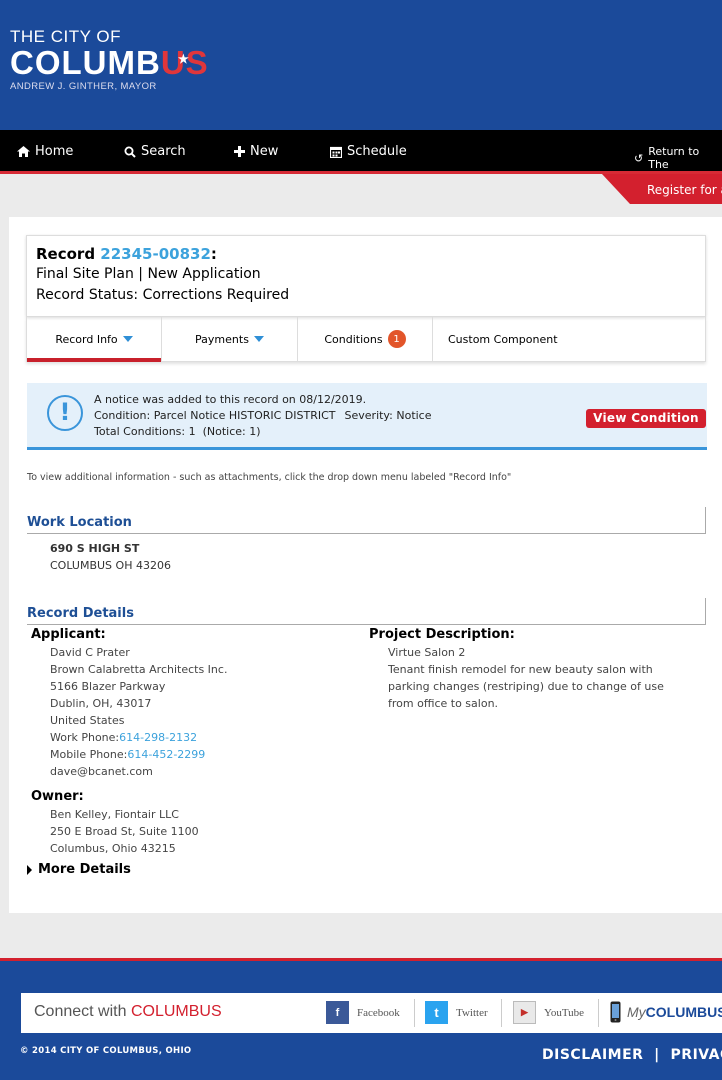 This screenshot has width=722, height=1080. I want to click on connect-prefix: Connect with, so click(82, 1011).